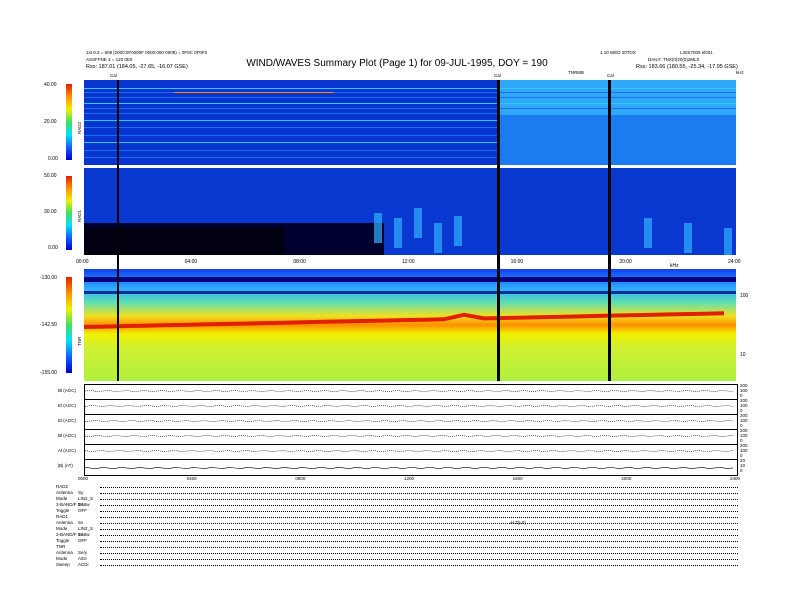  I want to click on tnr-colorbar, so click(69, 325).